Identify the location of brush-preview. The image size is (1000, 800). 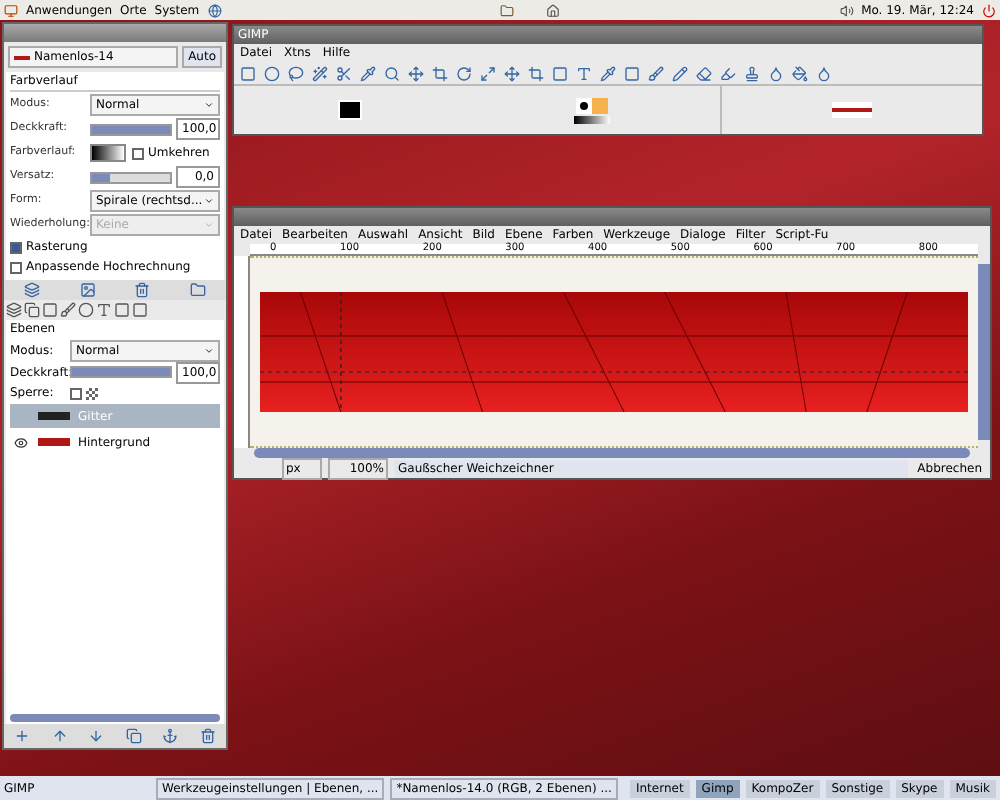
(584, 105).